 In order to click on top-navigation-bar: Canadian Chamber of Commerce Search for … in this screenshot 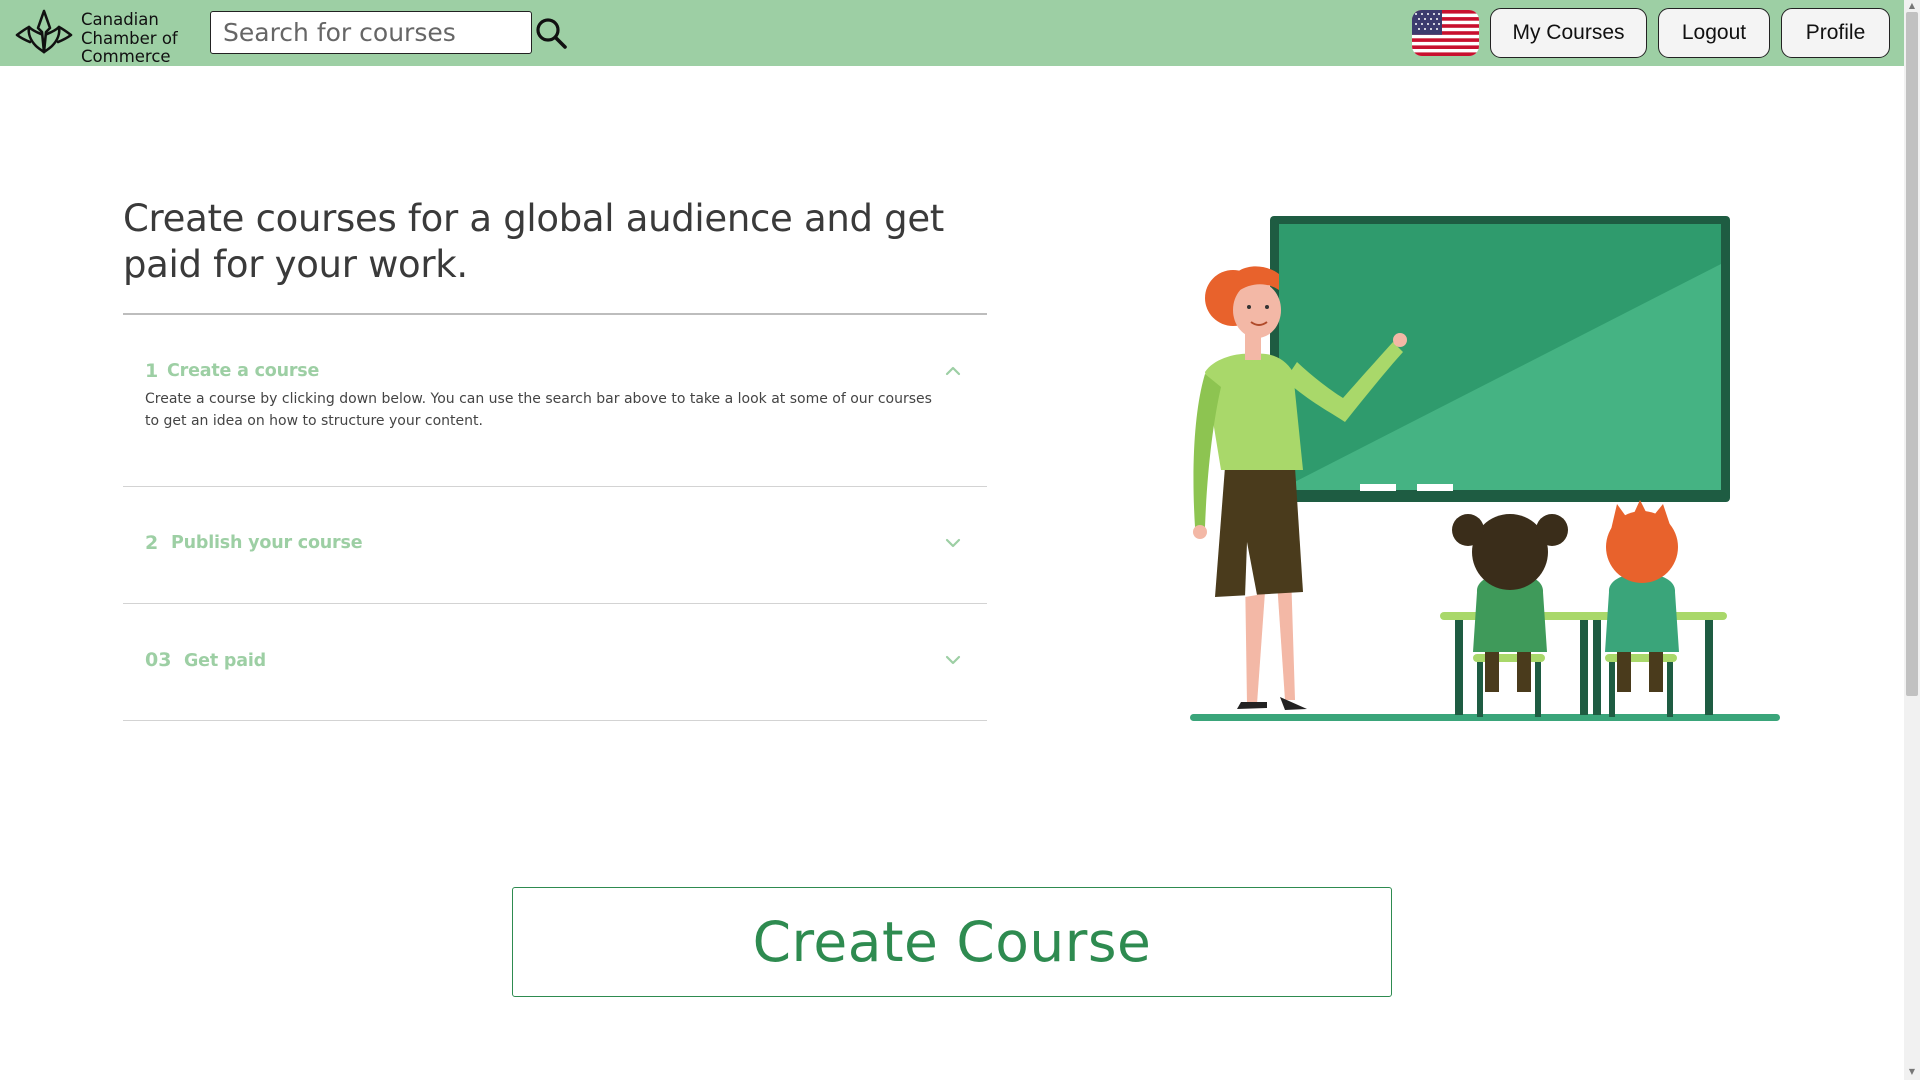, I will do `click(952, 33)`.